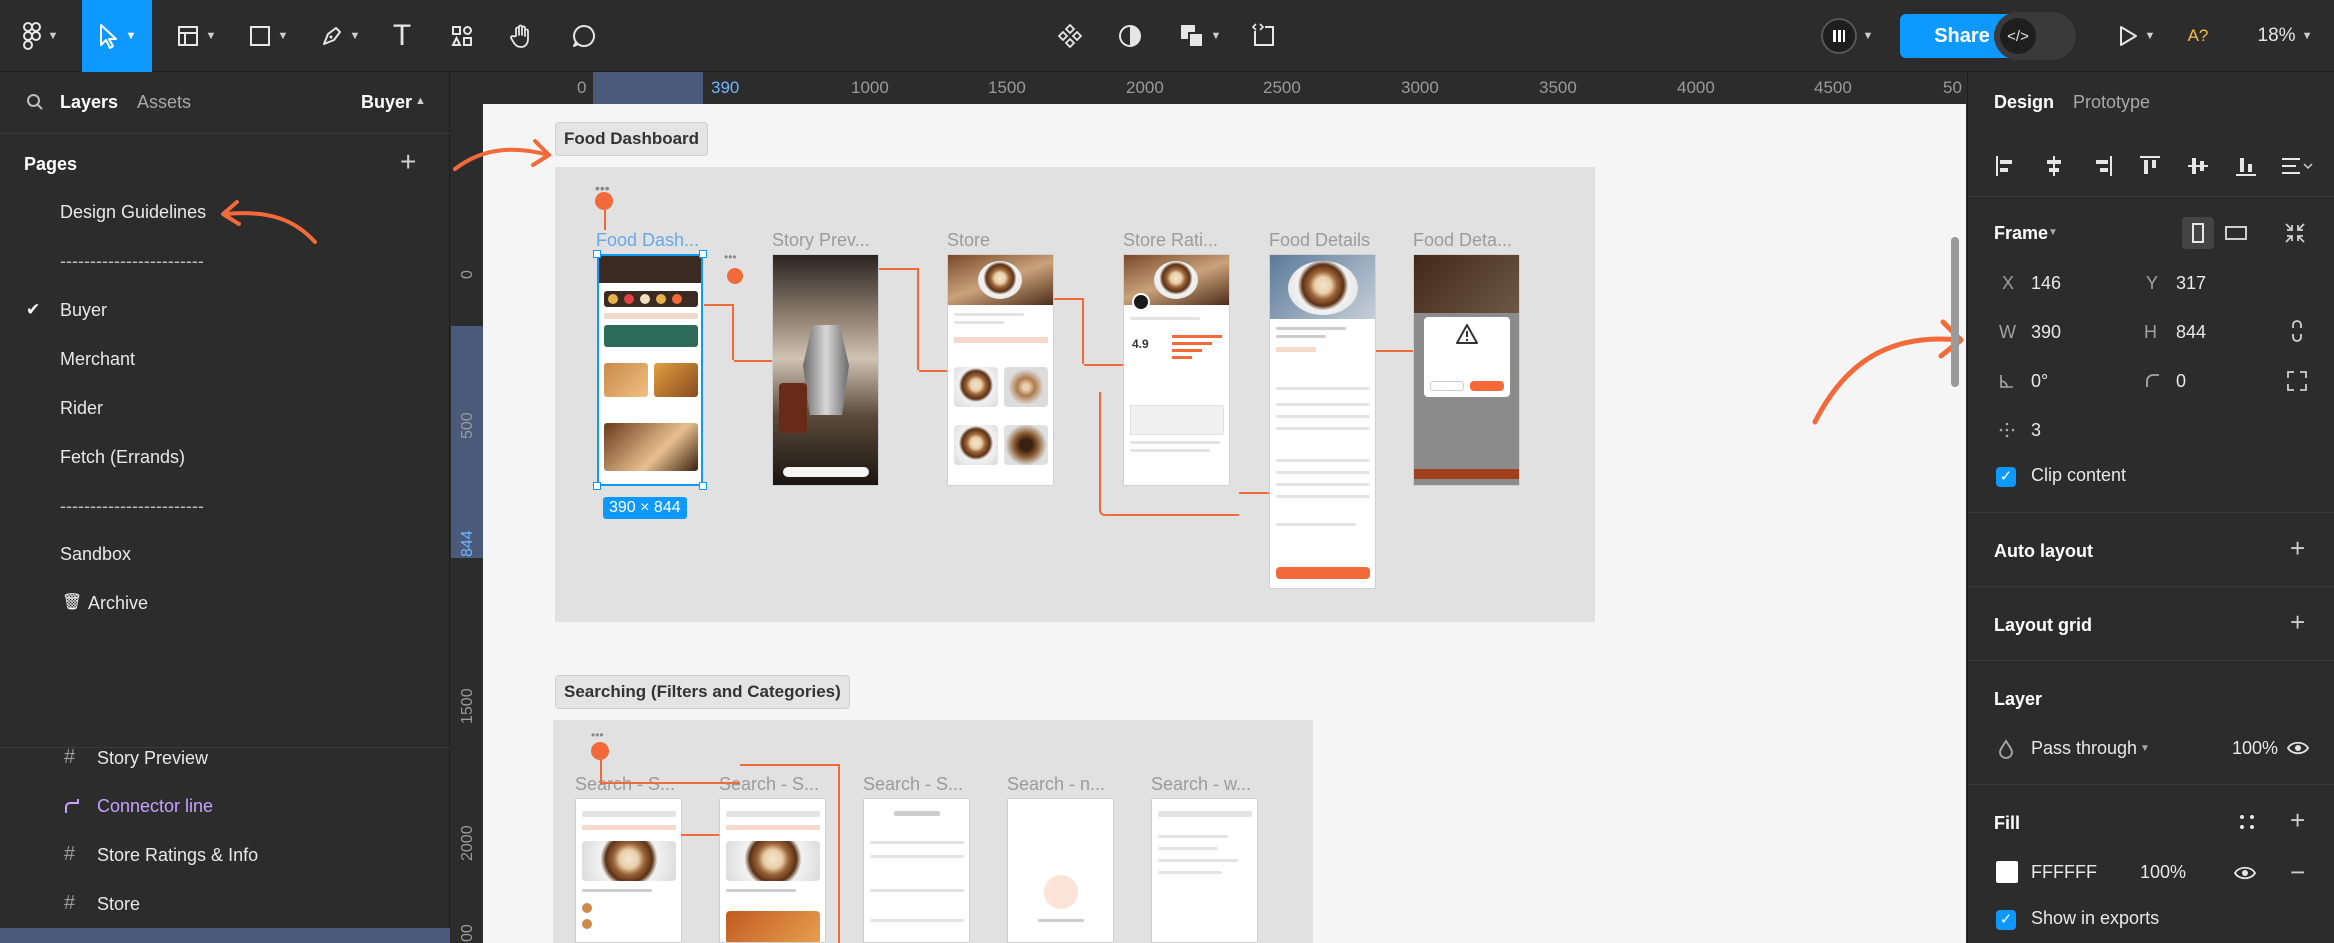 The width and height of the screenshot is (2334, 943). What do you see at coordinates (1264, 36) in the screenshot?
I see `crop-button` at bounding box center [1264, 36].